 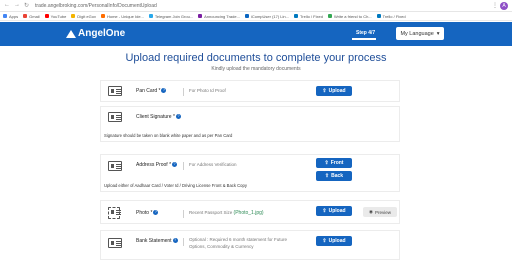 I want to click on pan-card-row: Pan Card *? For Photo Id Proof ⇧ Upload, so click(x=250, y=91).